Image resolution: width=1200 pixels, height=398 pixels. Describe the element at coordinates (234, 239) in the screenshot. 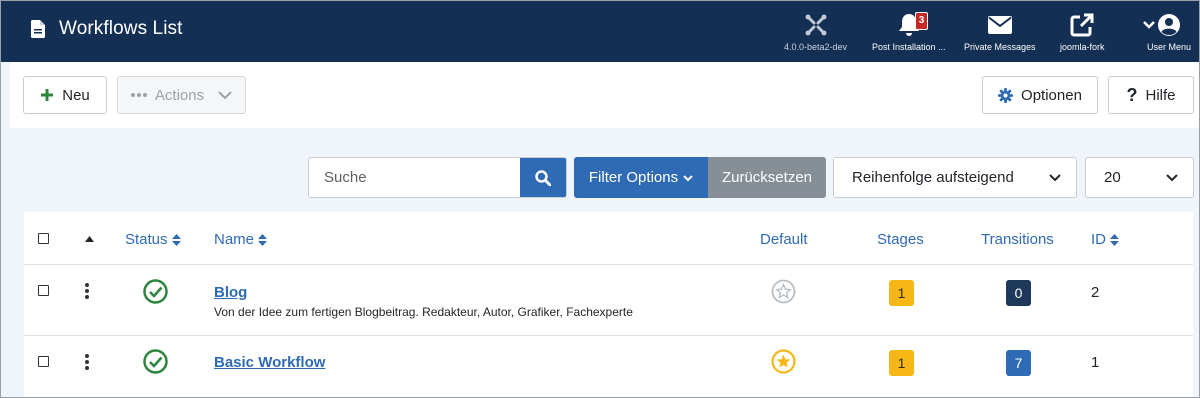

I see `column-header-label: Name` at that location.